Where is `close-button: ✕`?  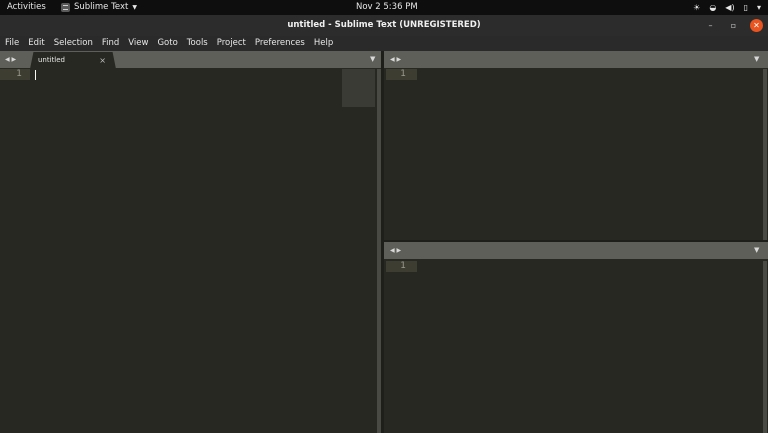
close-button: ✕ is located at coordinates (756, 25).